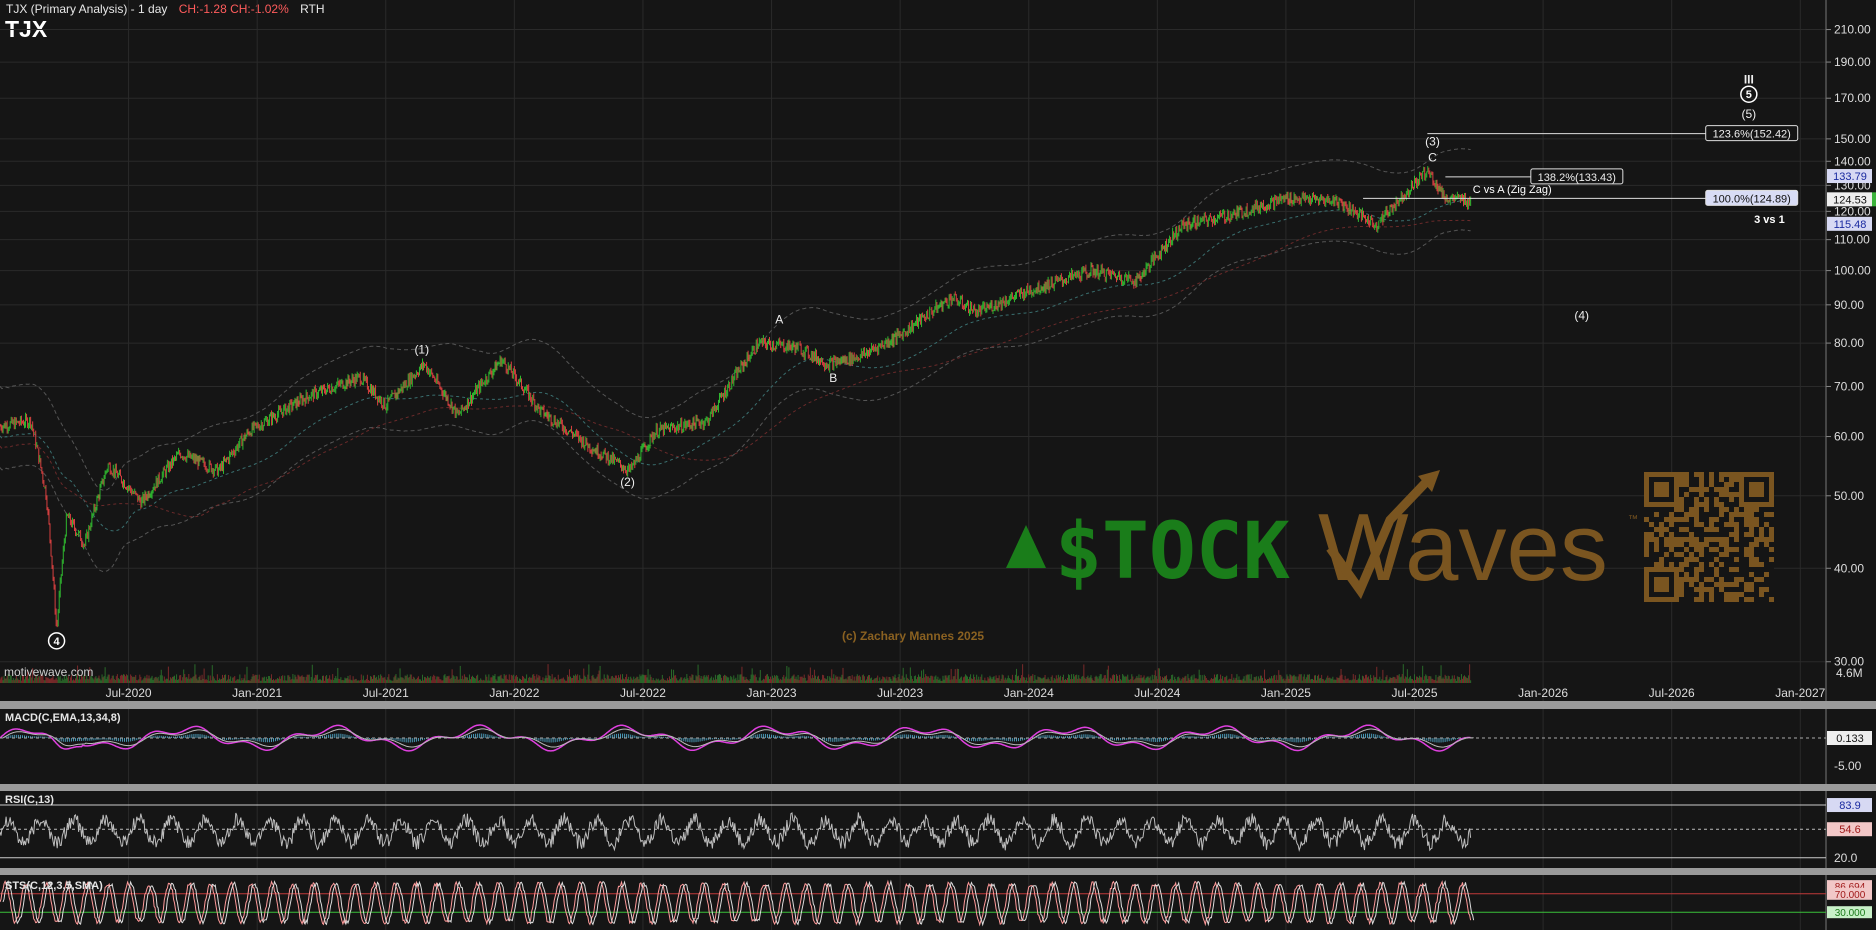 Image resolution: width=1876 pixels, height=930 pixels. I want to click on x-tick-label: Jan-2023, so click(772, 693).